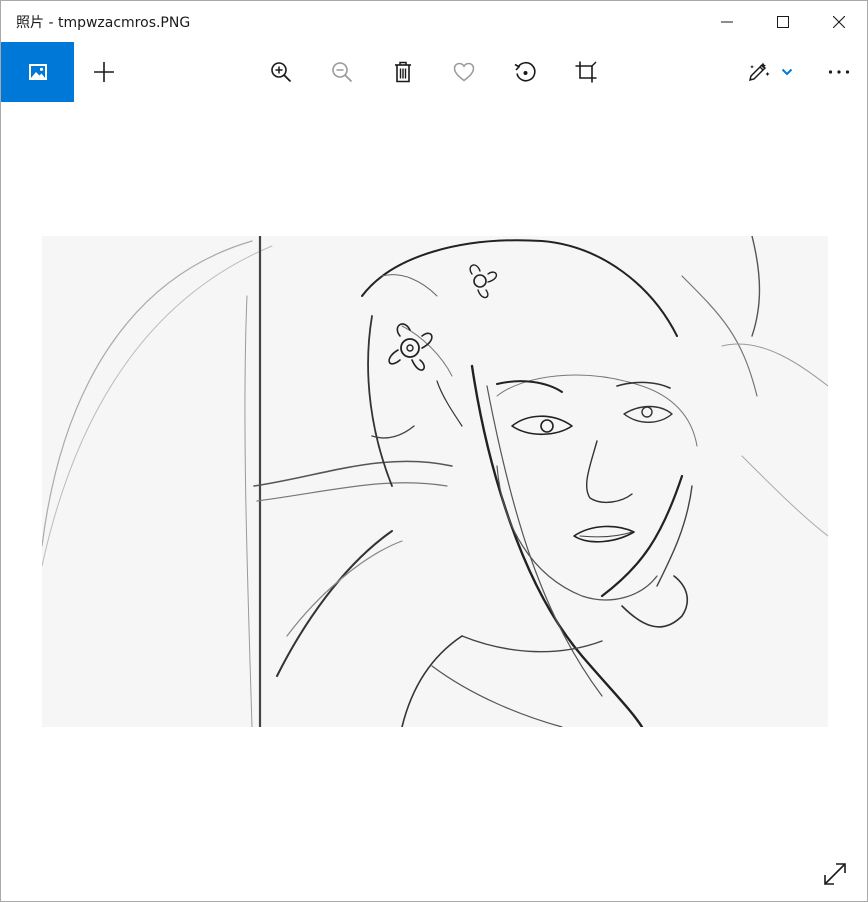  I want to click on image-gallery-icon, so click(37, 72).